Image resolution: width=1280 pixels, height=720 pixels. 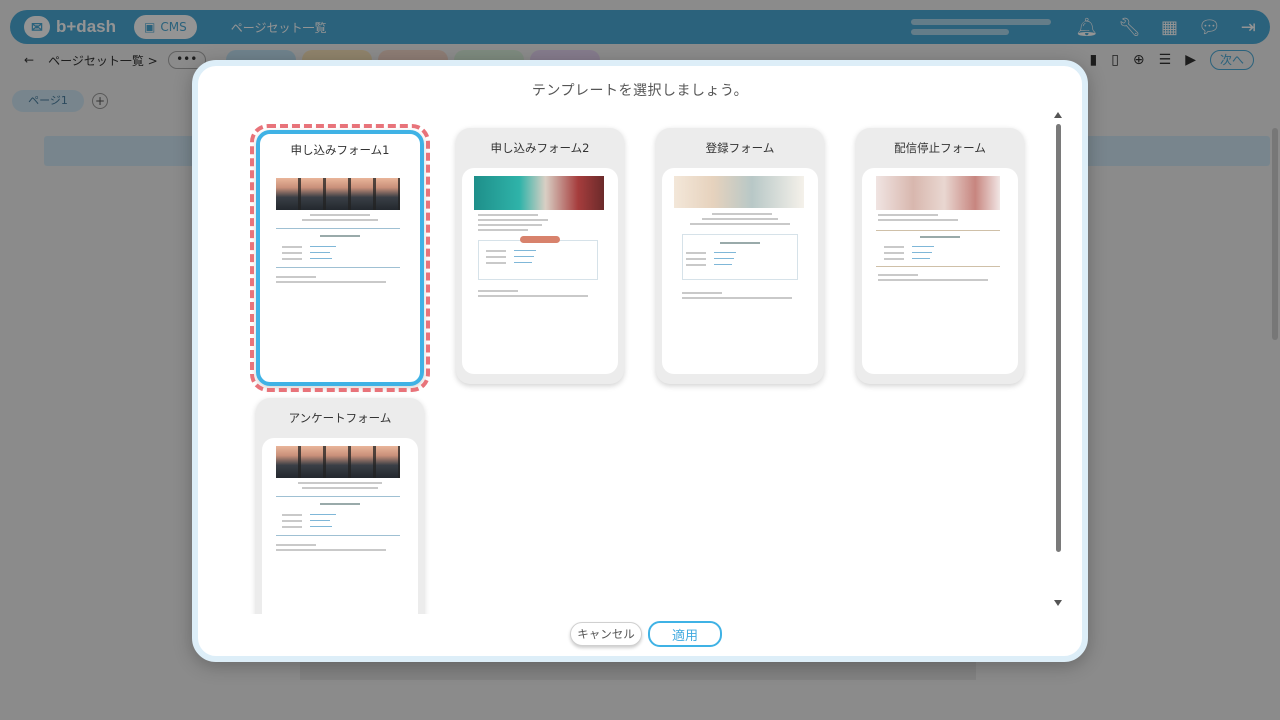 I want to click on template-card-register: 登録フォーム, so click(x=740, y=256).